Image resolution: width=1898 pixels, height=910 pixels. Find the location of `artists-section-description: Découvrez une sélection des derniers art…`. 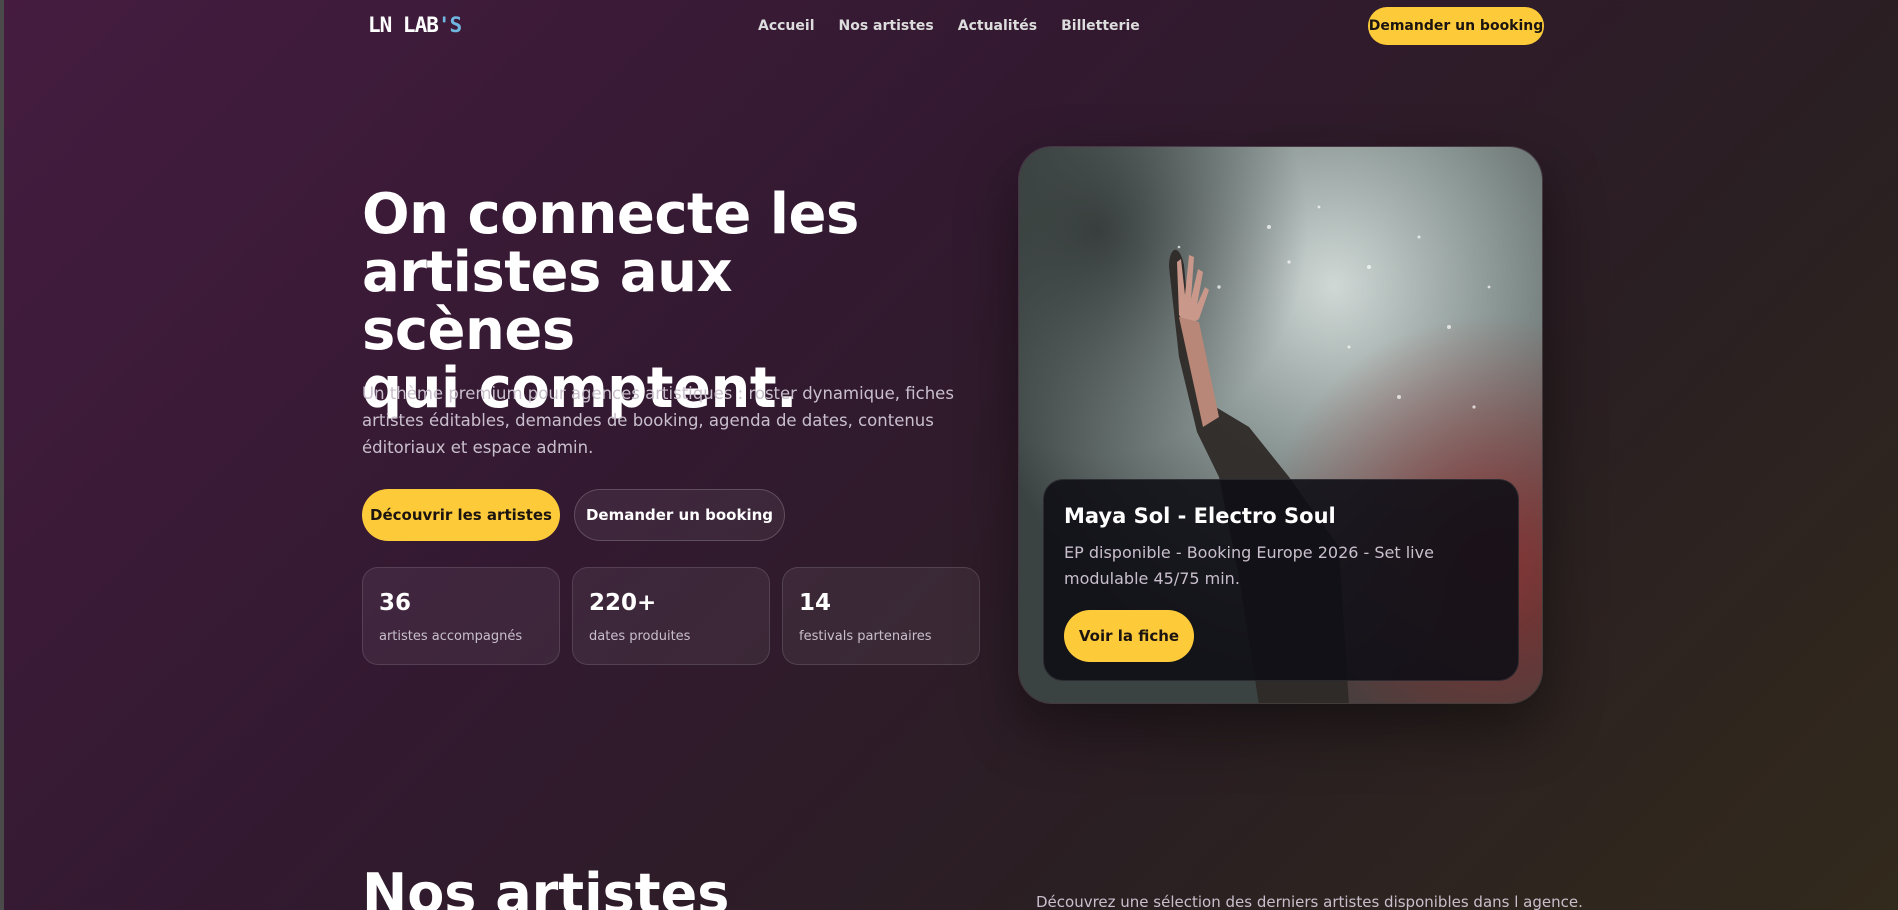

artists-section-description: Découvrez une sélection des derniers art… is located at coordinates (1309, 901).